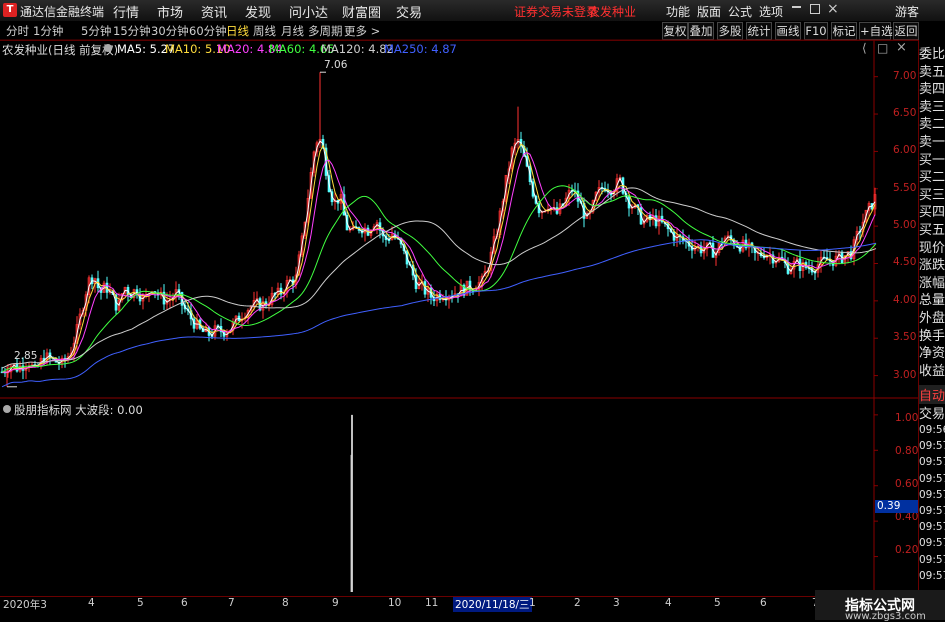  Describe the element at coordinates (932, 527) in the screenshot. I see `side-trade-time-6: 09:57` at that location.